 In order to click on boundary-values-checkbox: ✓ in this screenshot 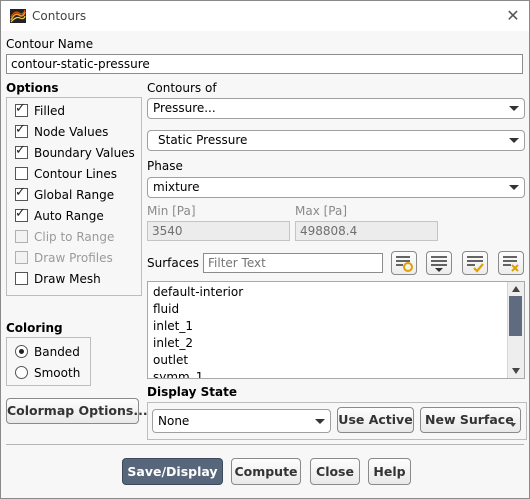, I will do `click(21, 151)`.